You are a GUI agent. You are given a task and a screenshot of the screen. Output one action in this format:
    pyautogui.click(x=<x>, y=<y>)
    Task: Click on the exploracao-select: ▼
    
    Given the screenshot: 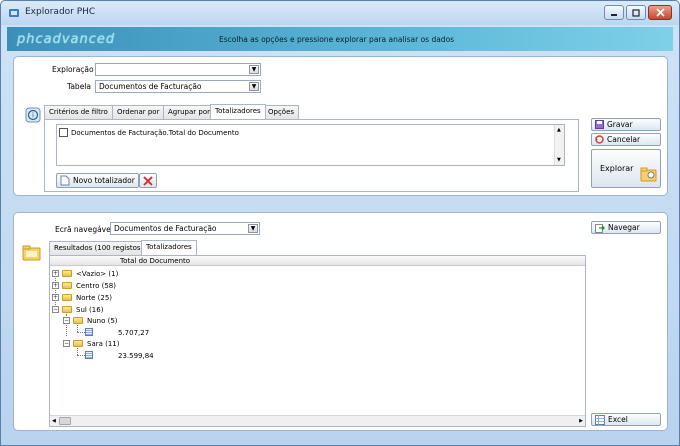 What is the action you would take?
    pyautogui.click(x=178, y=69)
    